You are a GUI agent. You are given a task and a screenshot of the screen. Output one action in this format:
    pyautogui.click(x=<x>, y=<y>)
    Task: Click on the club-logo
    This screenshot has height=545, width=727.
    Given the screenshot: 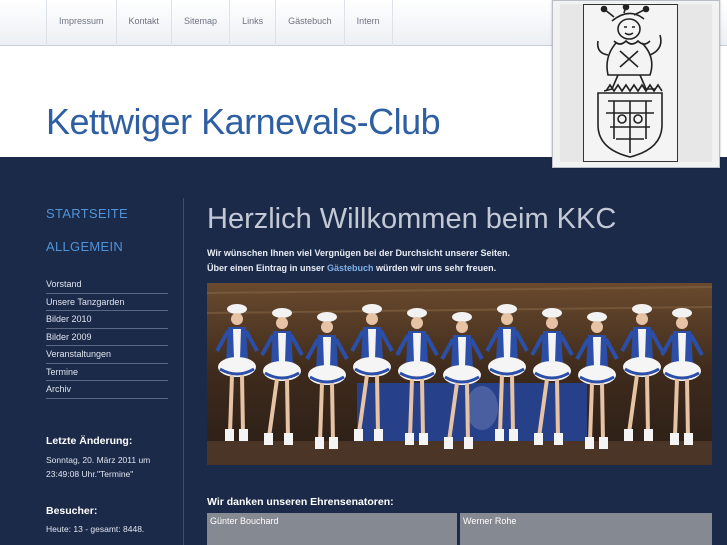 What is the action you would take?
    pyautogui.click(x=636, y=84)
    